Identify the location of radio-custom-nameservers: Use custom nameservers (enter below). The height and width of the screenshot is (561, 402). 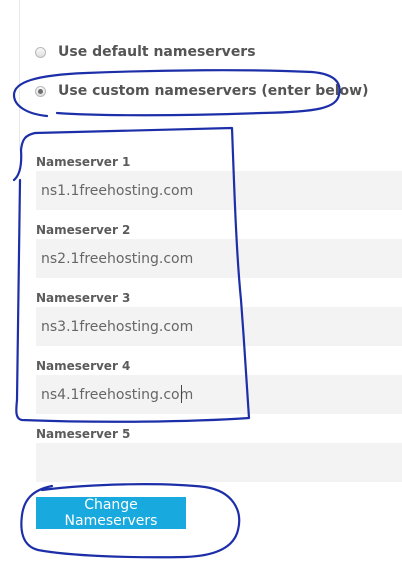
(202, 91).